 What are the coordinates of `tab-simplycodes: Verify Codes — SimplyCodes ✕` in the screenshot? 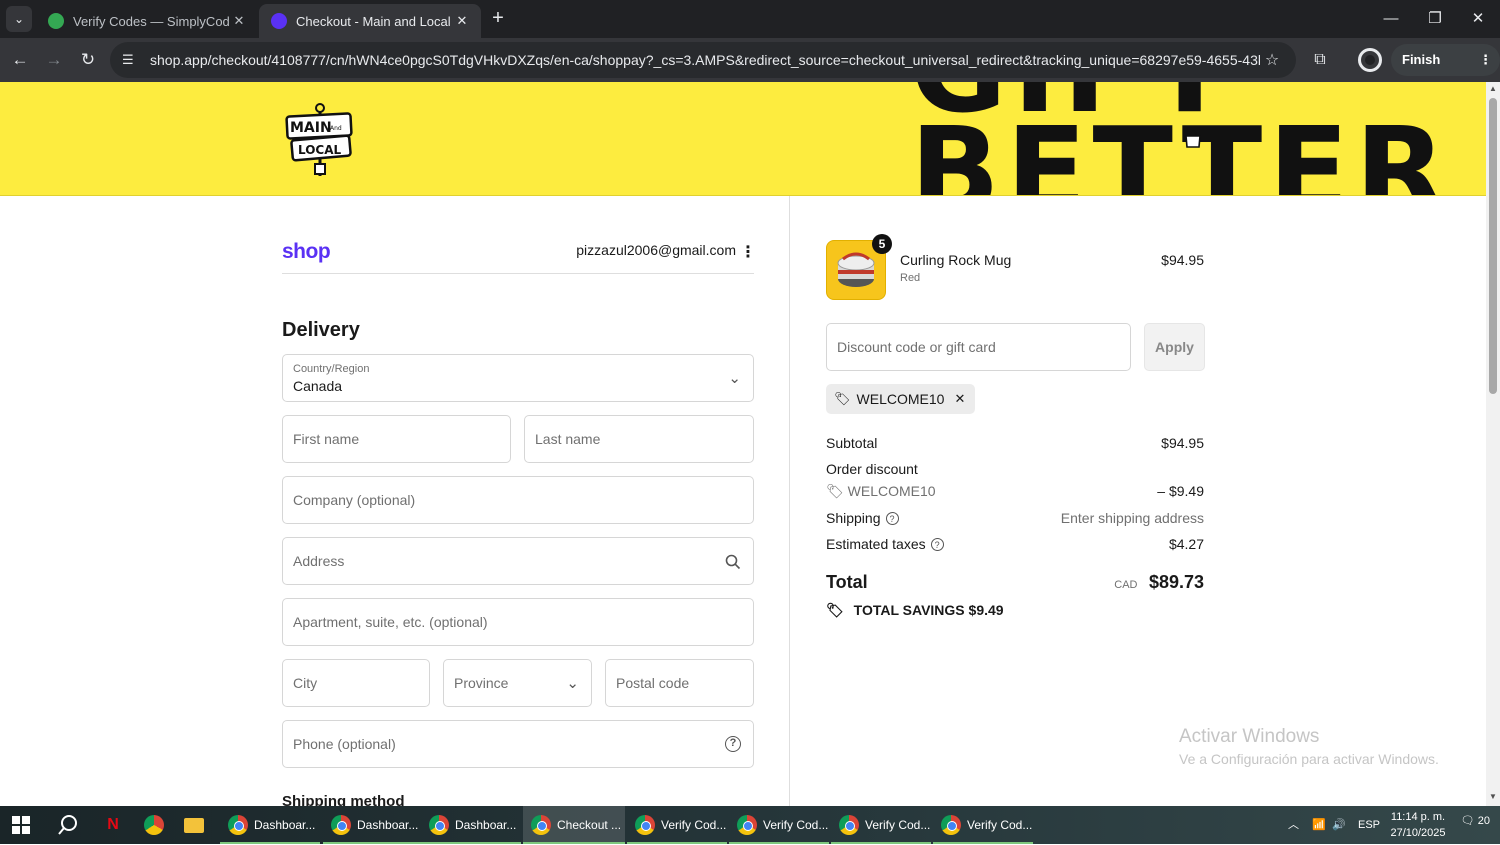 It's located at (147, 21).